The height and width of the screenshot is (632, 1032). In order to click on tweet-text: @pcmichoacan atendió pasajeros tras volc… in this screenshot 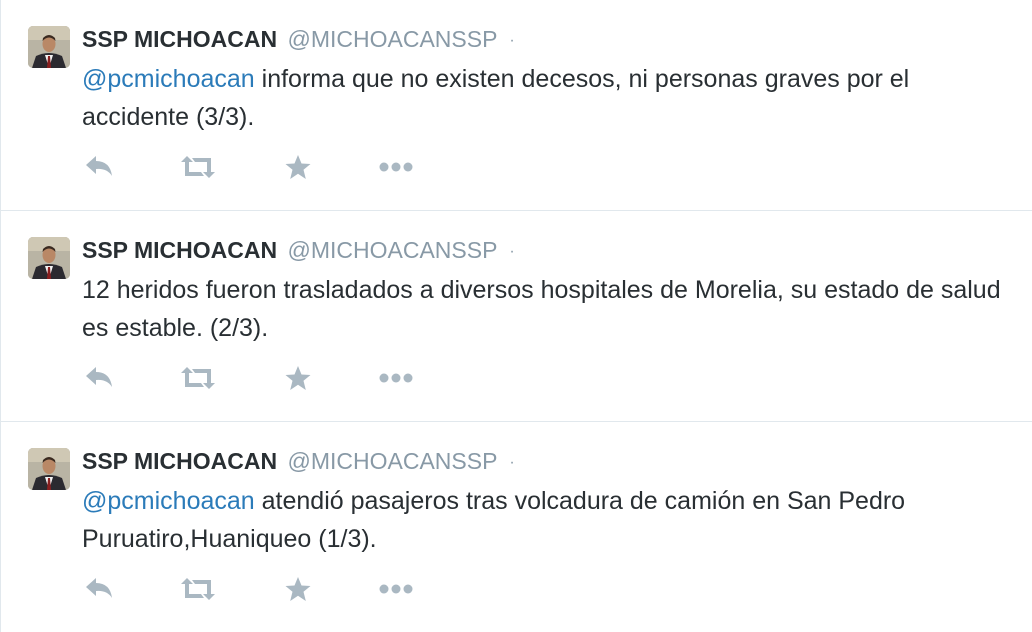, I will do `click(552, 520)`.